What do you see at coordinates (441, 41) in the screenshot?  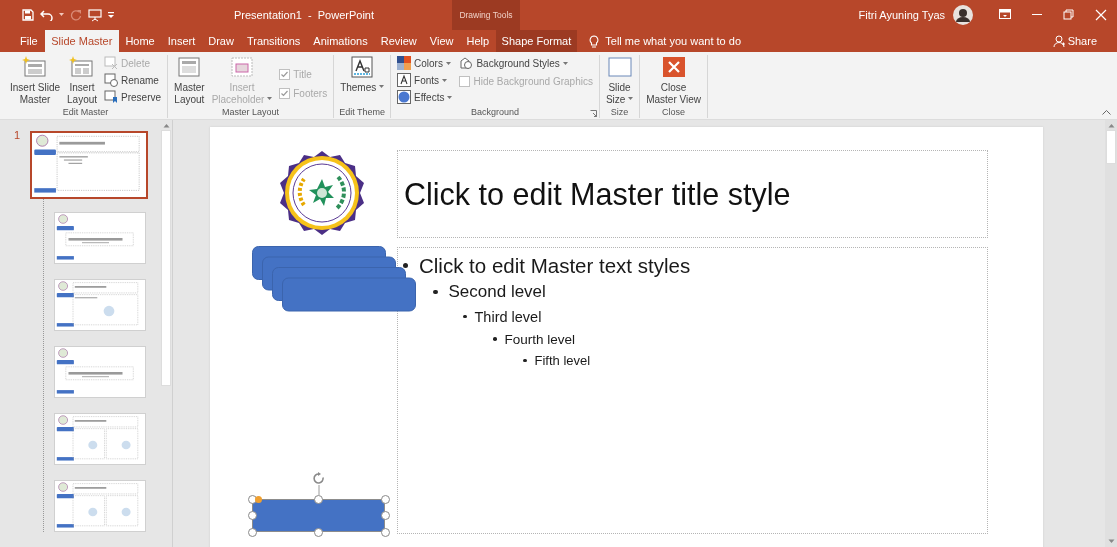 I see `ribbon-tab: View` at bounding box center [441, 41].